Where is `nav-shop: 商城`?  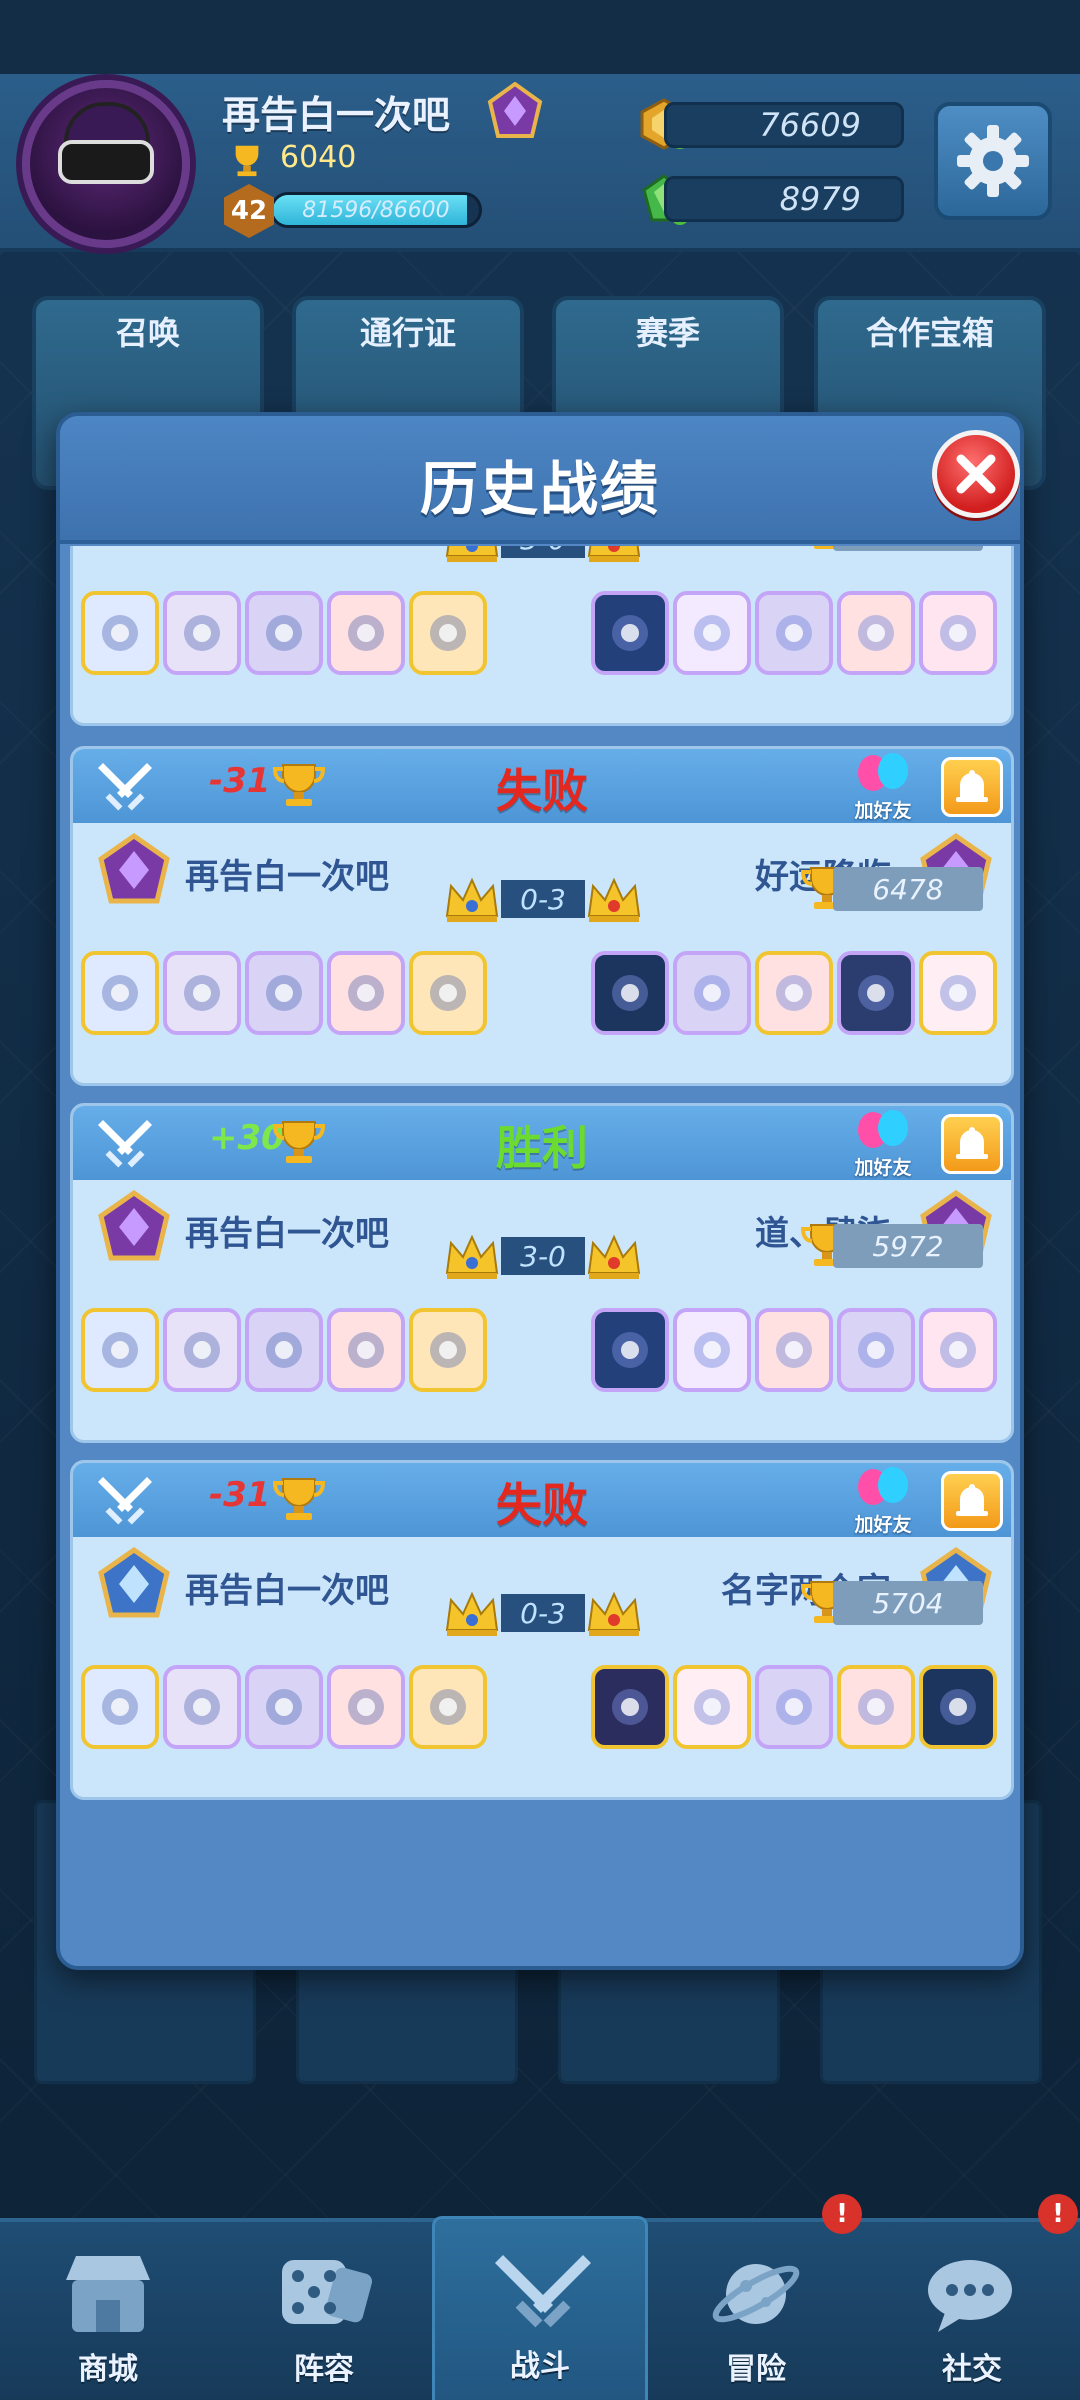
nav-shop: 商城 is located at coordinates (108, 2311).